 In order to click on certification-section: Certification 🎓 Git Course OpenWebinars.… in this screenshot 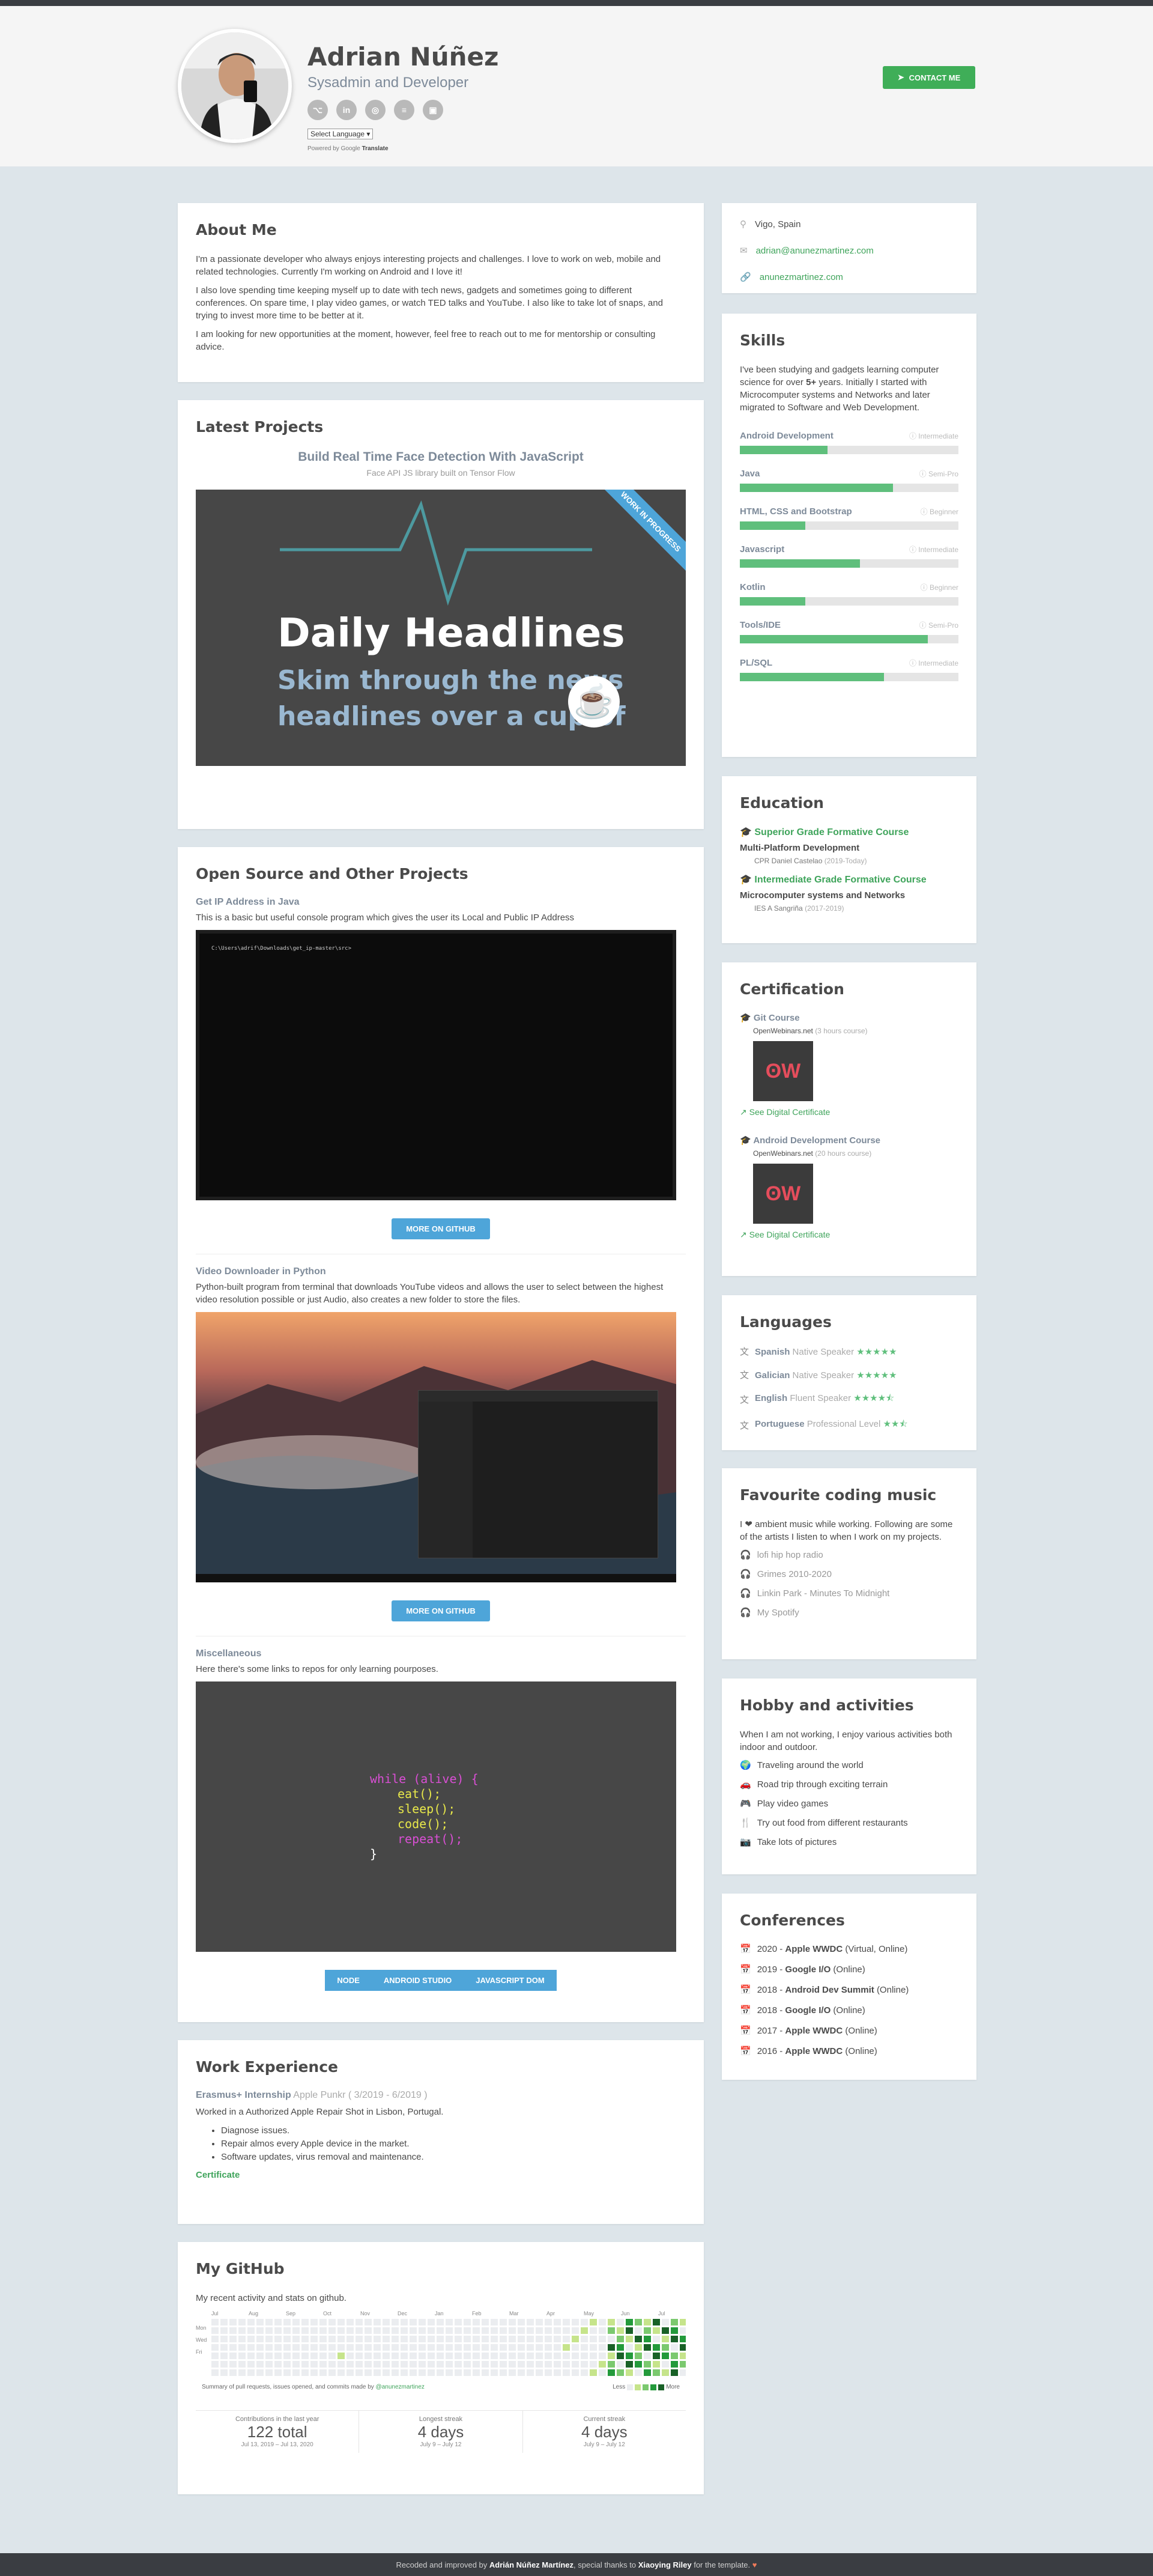, I will do `click(849, 1119)`.